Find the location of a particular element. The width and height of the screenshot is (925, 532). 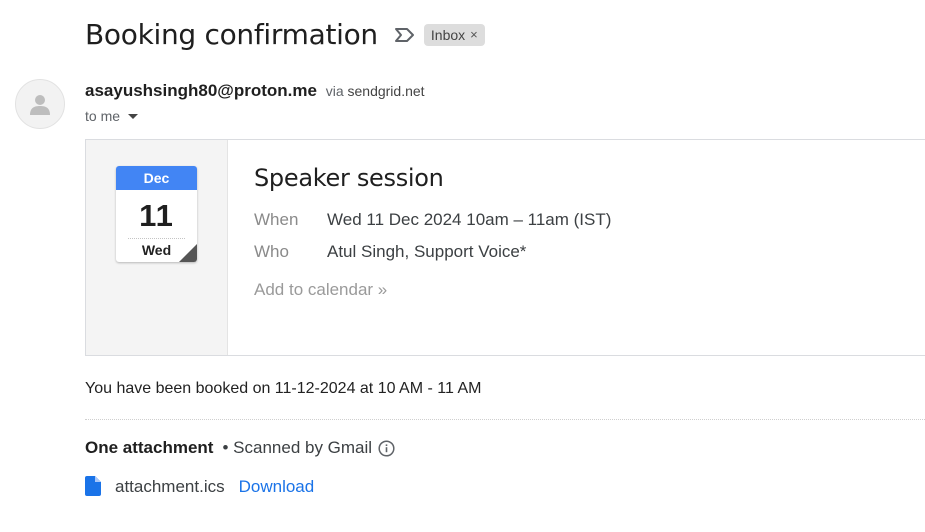

calendar-month: Dec is located at coordinates (156, 178).